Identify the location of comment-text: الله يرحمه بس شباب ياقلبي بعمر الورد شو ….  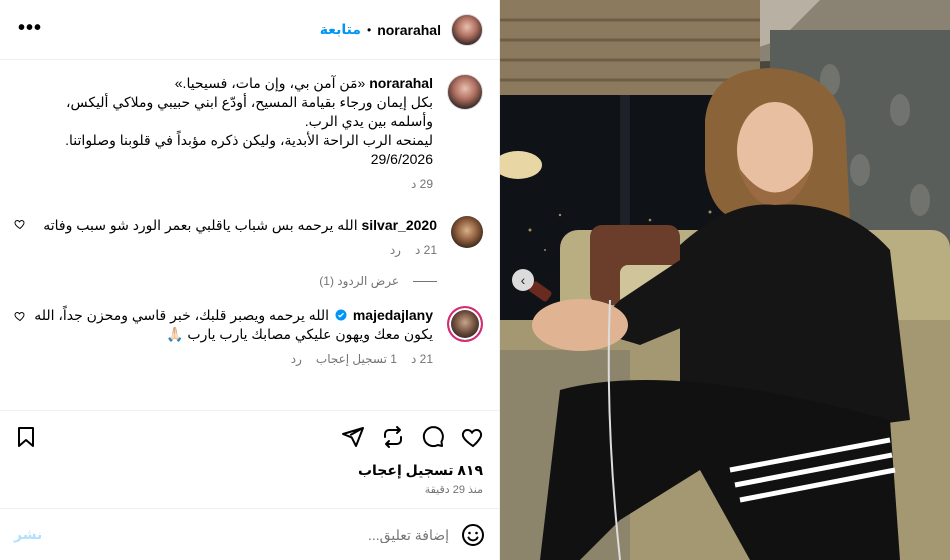
(200, 225).